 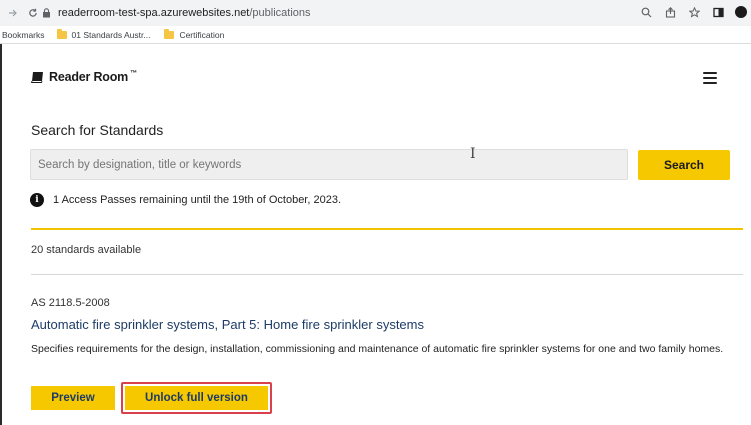 What do you see at coordinates (387, 274) in the screenshot?
I see `divider-grey` at bounding box center [387, 274].